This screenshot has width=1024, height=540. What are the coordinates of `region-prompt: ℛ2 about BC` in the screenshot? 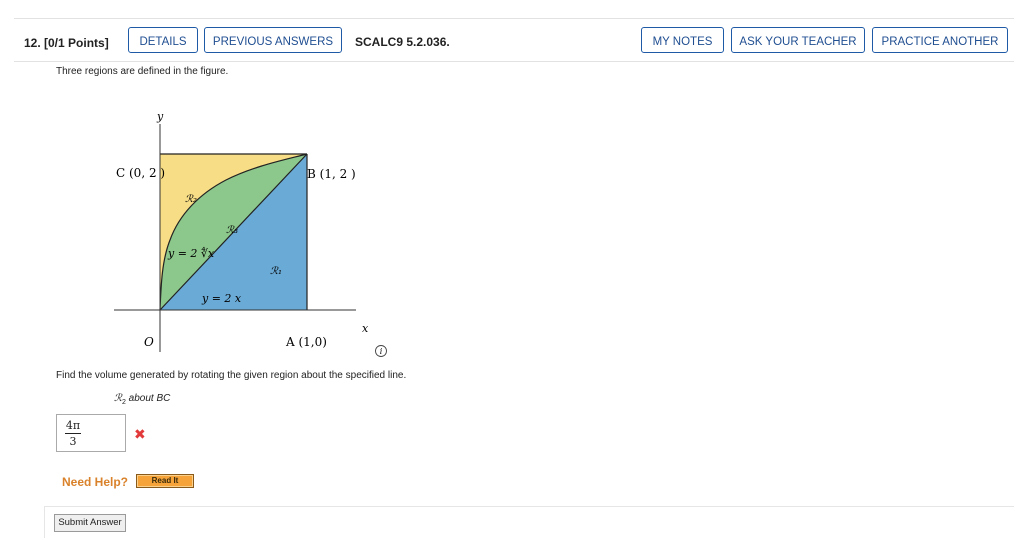 It's located at (142, 399).